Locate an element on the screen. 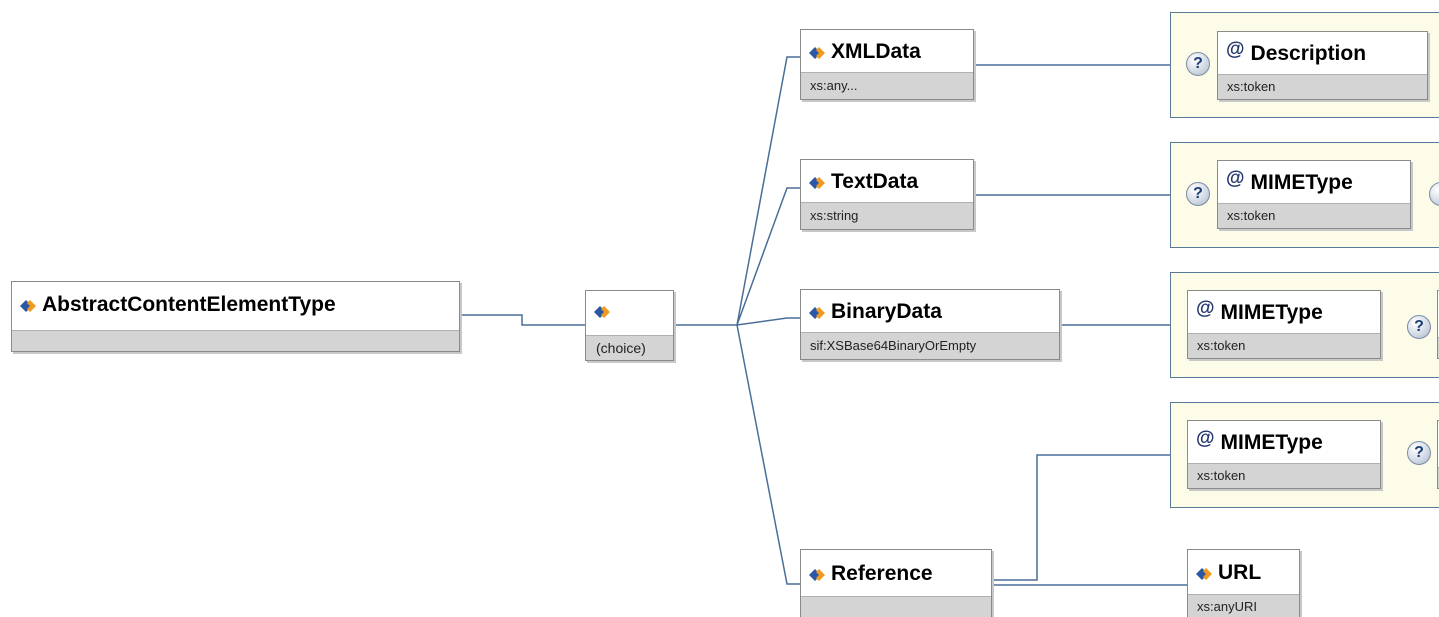 This screenshot has height=617, width=1439. connector-fan-binarydata is located at coordinates (768, 321).